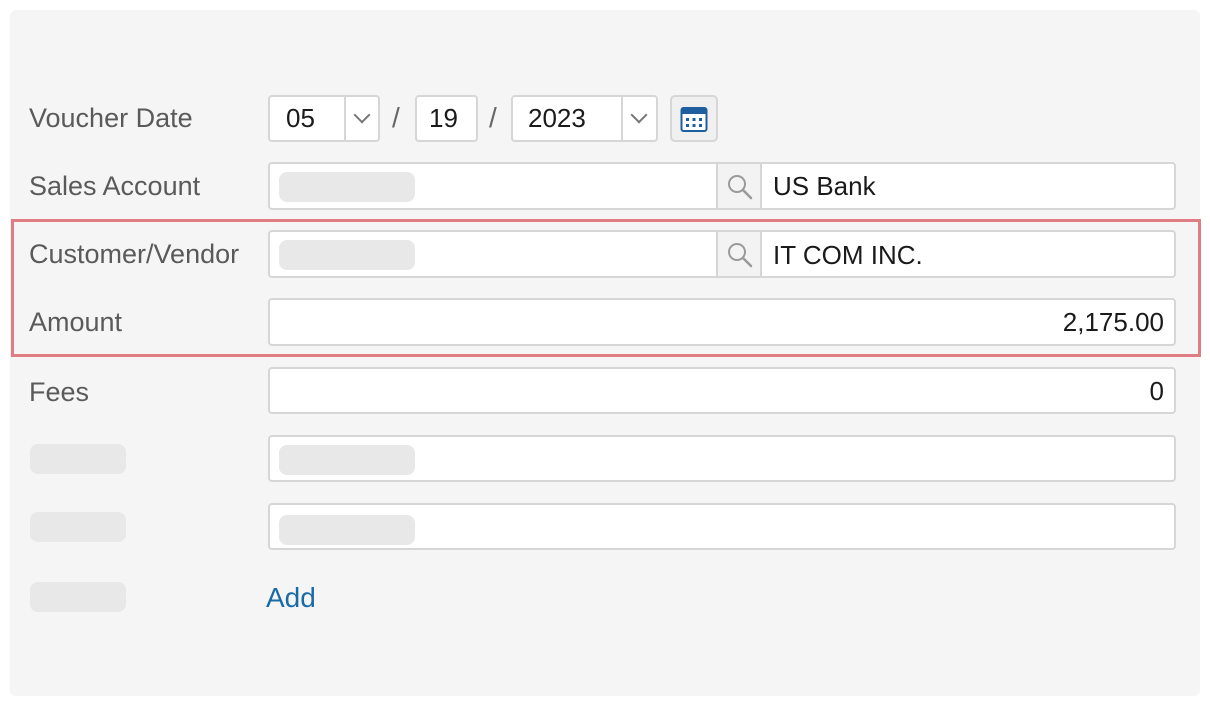  What do you see at coordinates (824, 186) in the screenshot?
I see `sales-account-name: US Bank` at bounding box center [824, 186].